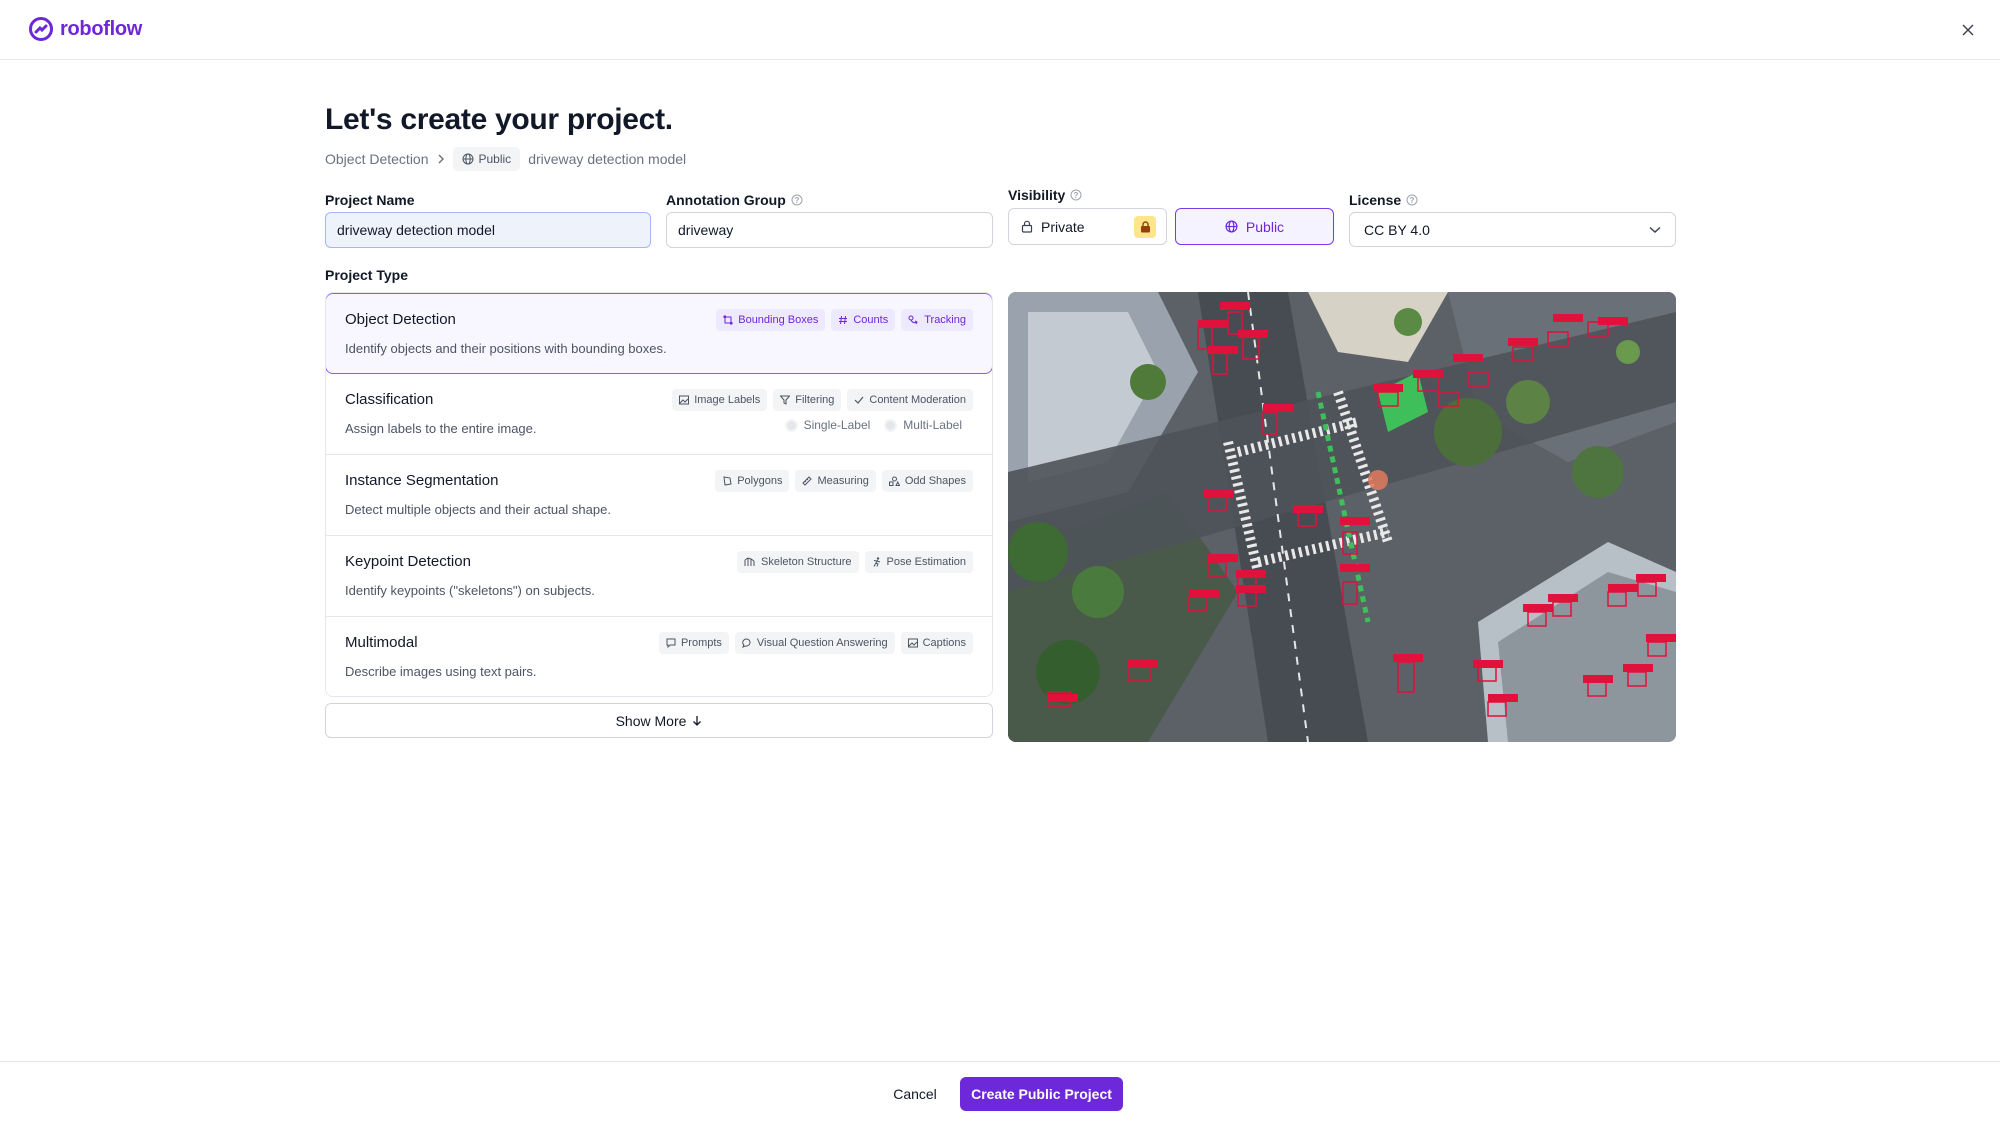 This screenshot has height=1125, width=2000. Describe the element at coordinates (746, 643) in the screenshot. I see `message-circle-icon` at that location.